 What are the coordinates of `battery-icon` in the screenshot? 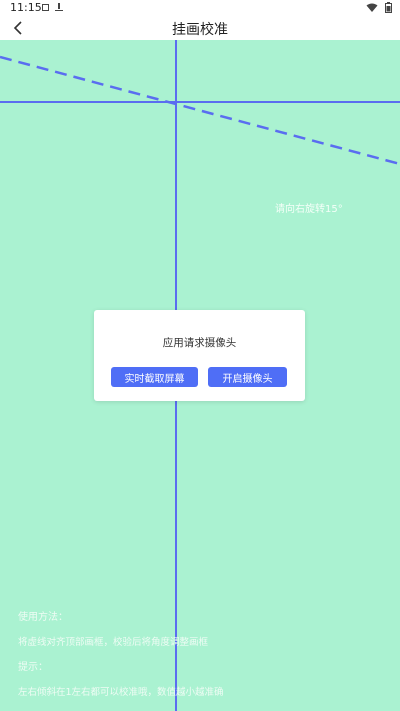 It's located at (388, 7).